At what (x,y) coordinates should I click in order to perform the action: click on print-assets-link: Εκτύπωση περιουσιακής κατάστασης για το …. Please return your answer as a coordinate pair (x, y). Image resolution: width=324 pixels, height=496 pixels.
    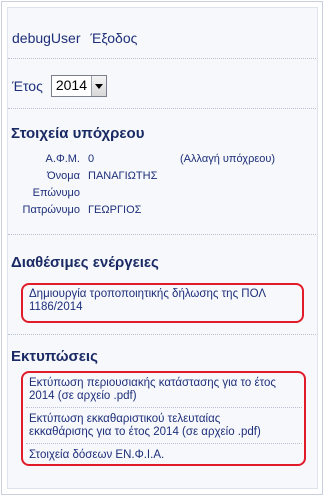
    Looking at the image, I should click on (152, 390).